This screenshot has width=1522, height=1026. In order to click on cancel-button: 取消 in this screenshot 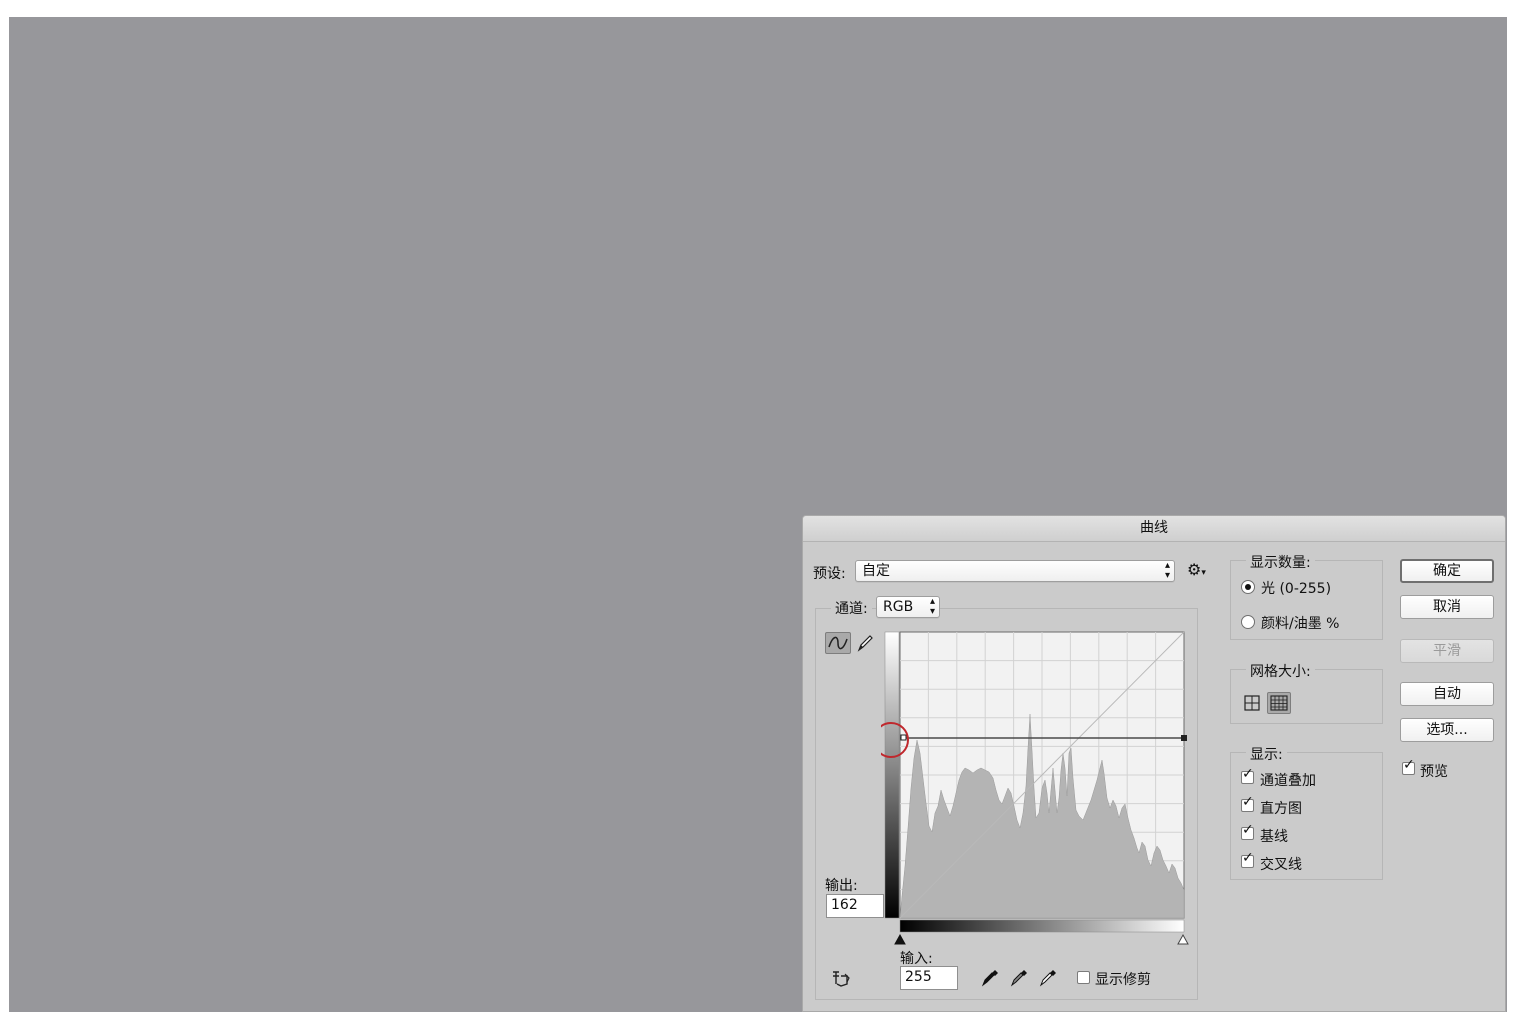, I will do `click(1447, 607)`.